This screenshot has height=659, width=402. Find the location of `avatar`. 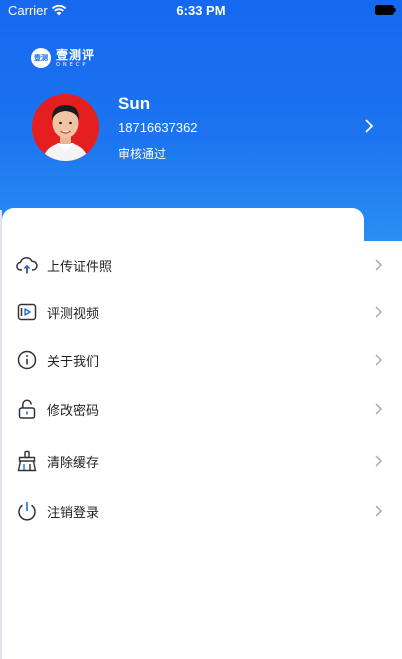

avatar is located at coordinates (65, 127).